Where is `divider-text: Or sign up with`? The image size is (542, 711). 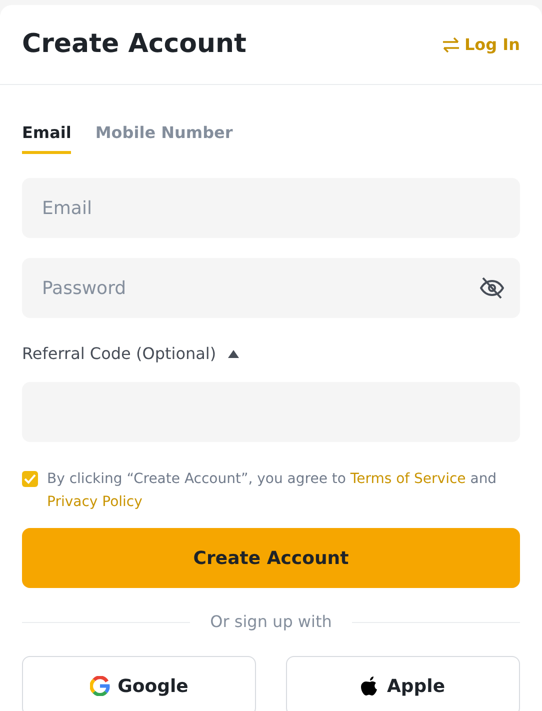 divider-text: Or sign up with is located at coordinates (271, 622).